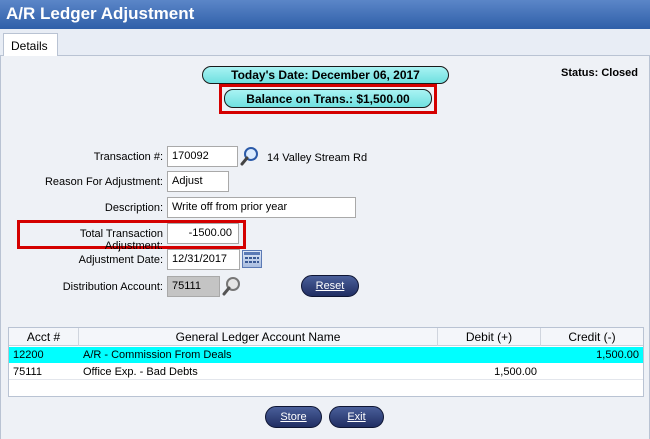  Describe the element at coordinates (515, 372) in the screenshot. I see `row-debit: 1,500.00` at that location.